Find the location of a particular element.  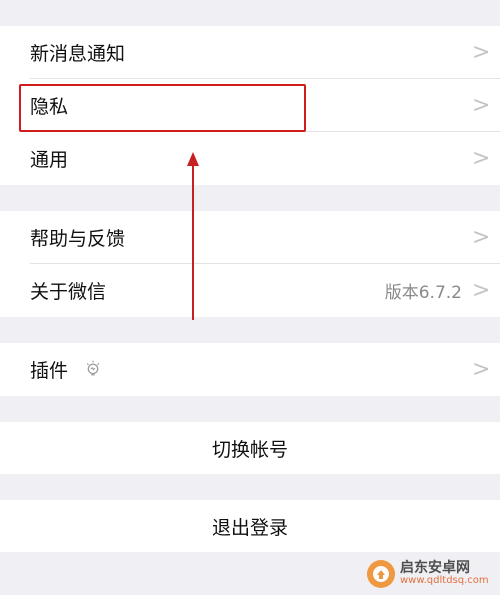

watermark: 启东安卓网 www.qdltdsq.com is located at coordinates (431, 574).